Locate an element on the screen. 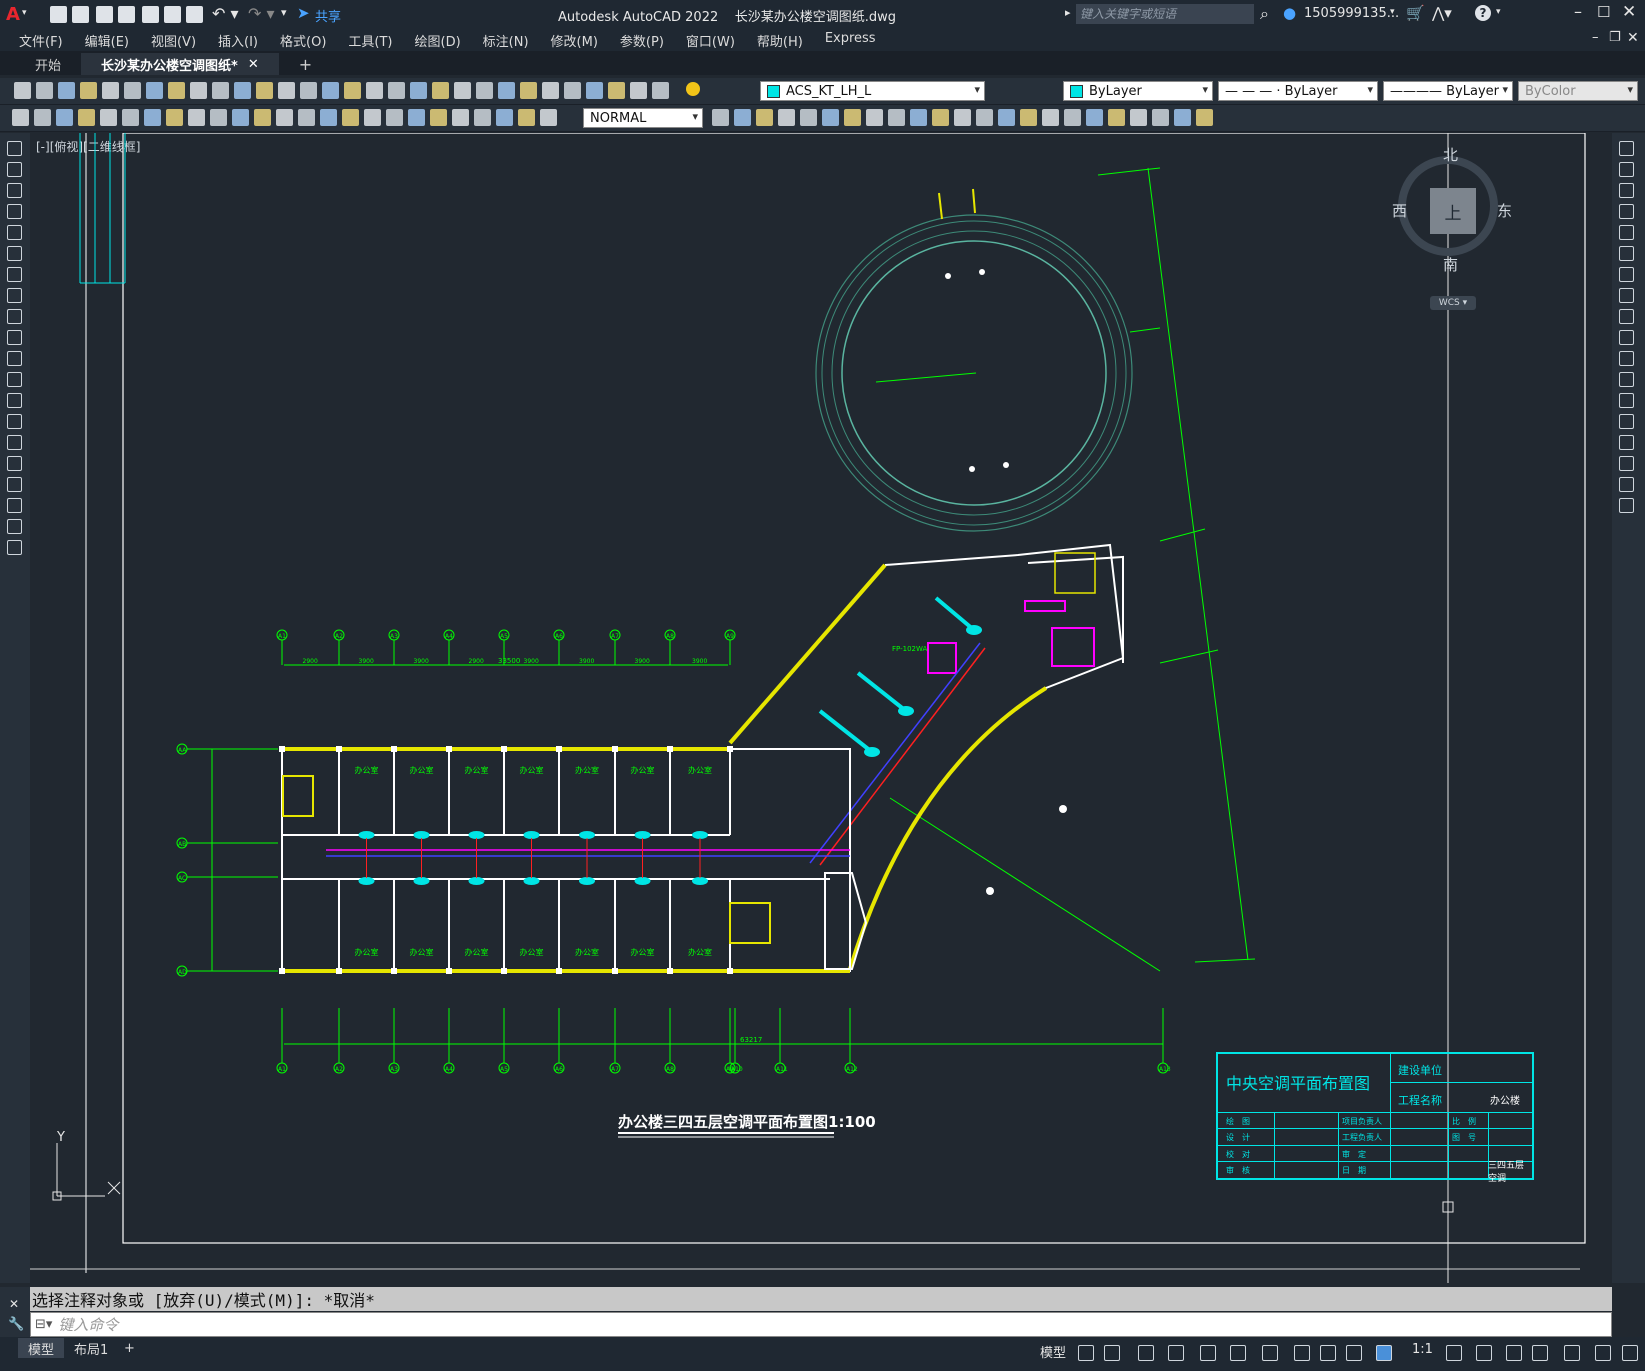 The width and height of the screenshot is (1645, 1371). standard-tool-27-icon is located at coordinates (616, 90).